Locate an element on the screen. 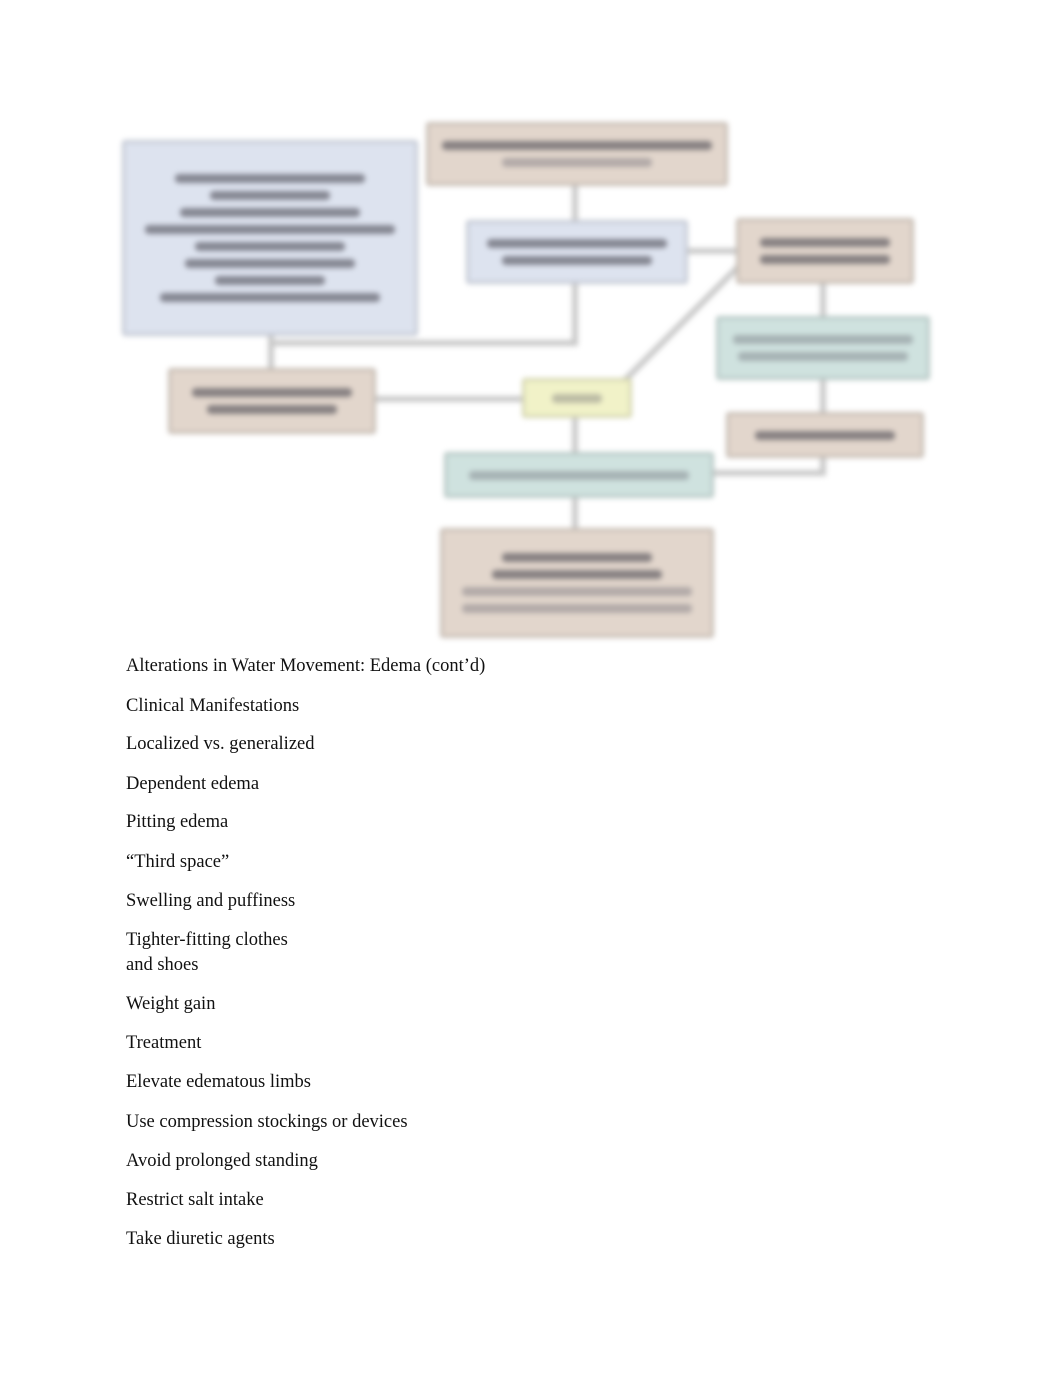 Image resolution: width=1062 pixels, height=1377 pixels. list-item: Restrict salt intake is located at coordinates (195, 1200).